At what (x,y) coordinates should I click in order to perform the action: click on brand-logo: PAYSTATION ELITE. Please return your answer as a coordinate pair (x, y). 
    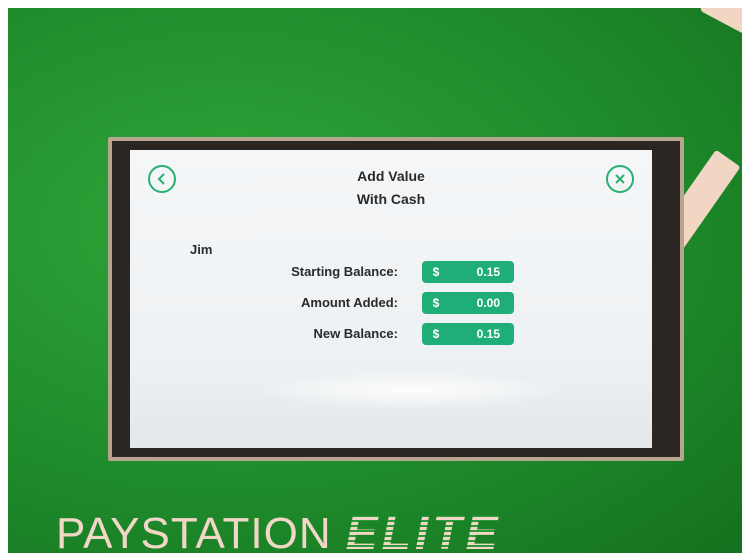
    Looking at the image, I should click on (279, 528).